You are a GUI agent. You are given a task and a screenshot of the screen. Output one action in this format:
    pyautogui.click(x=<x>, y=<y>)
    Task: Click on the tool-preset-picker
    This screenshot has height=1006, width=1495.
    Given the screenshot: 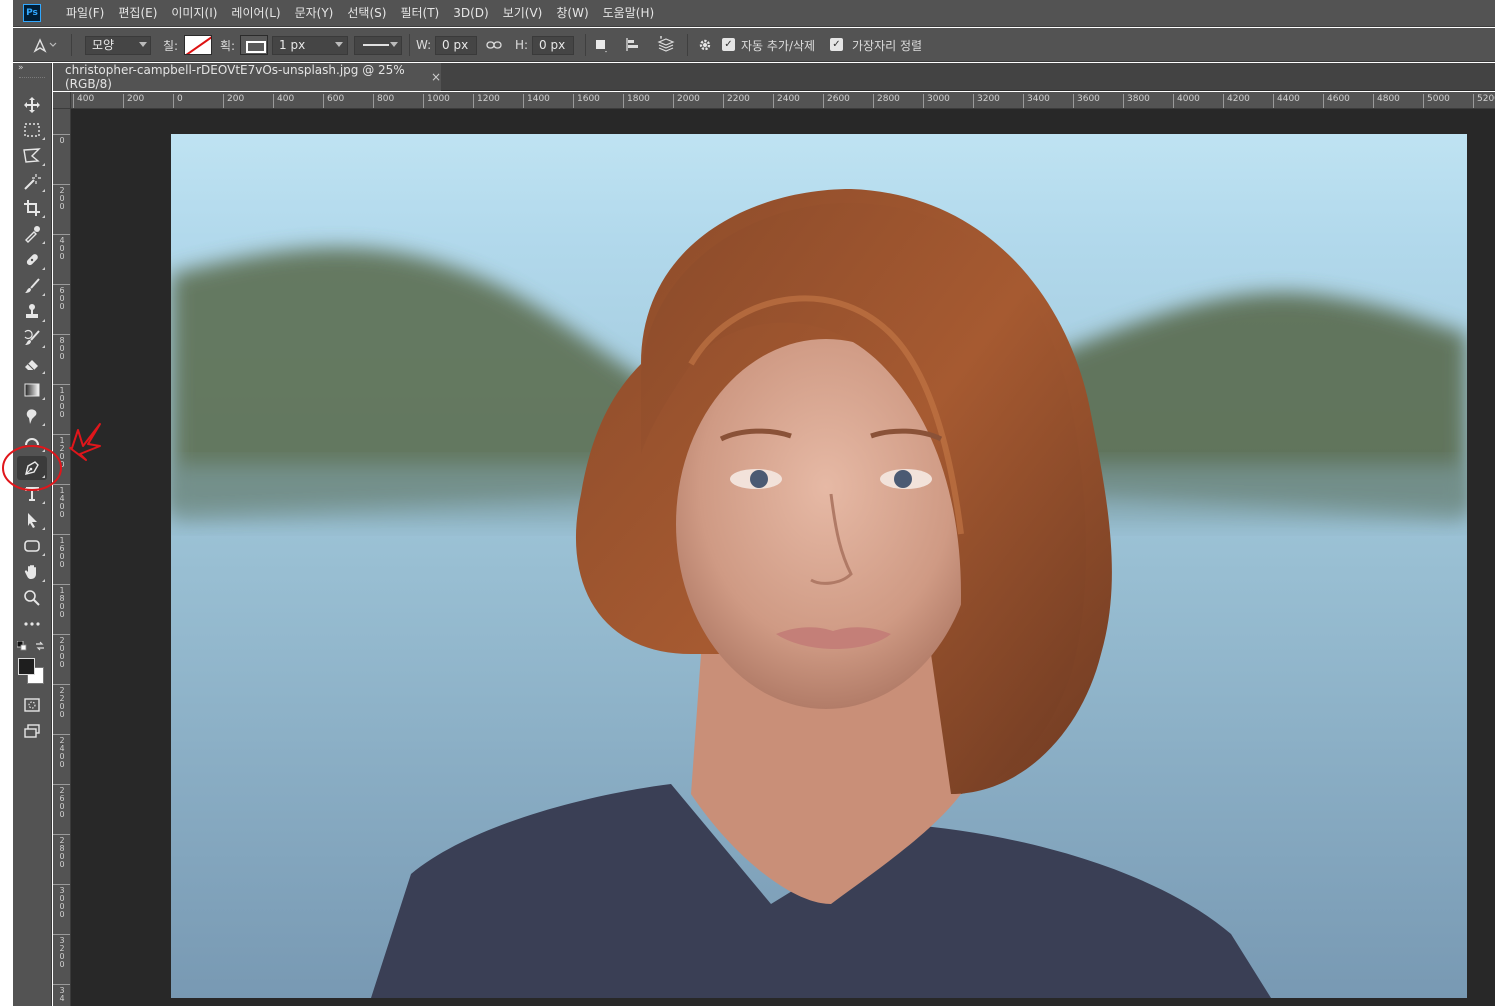 What is the action you would take?
    pyautogui.click(x=45, y=45)
    